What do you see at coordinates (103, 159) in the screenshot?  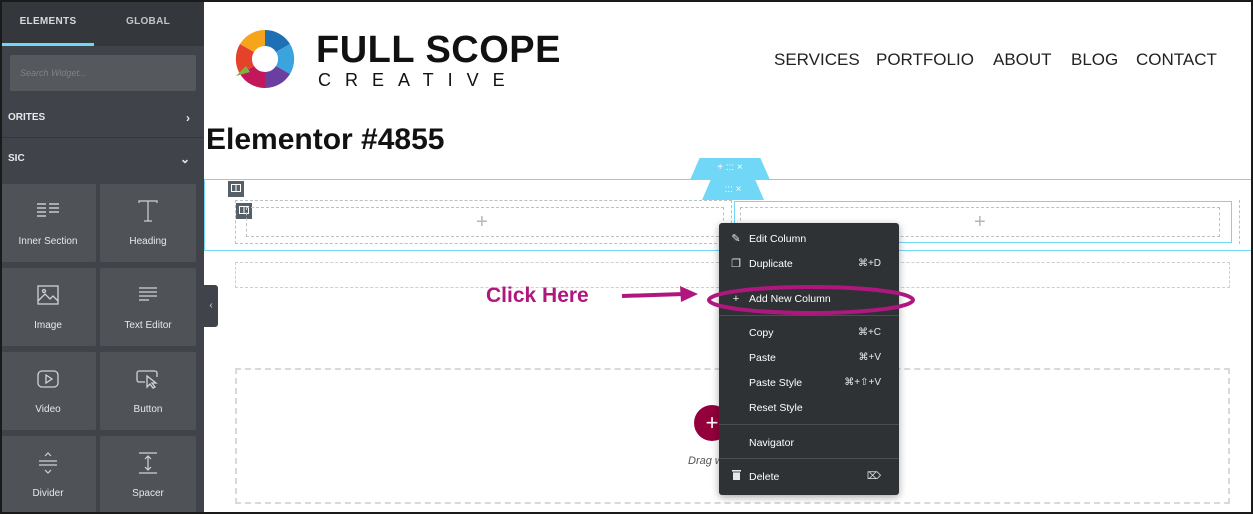 I see `category-basic: SIC ⌄` at bounding box center [103, 159].